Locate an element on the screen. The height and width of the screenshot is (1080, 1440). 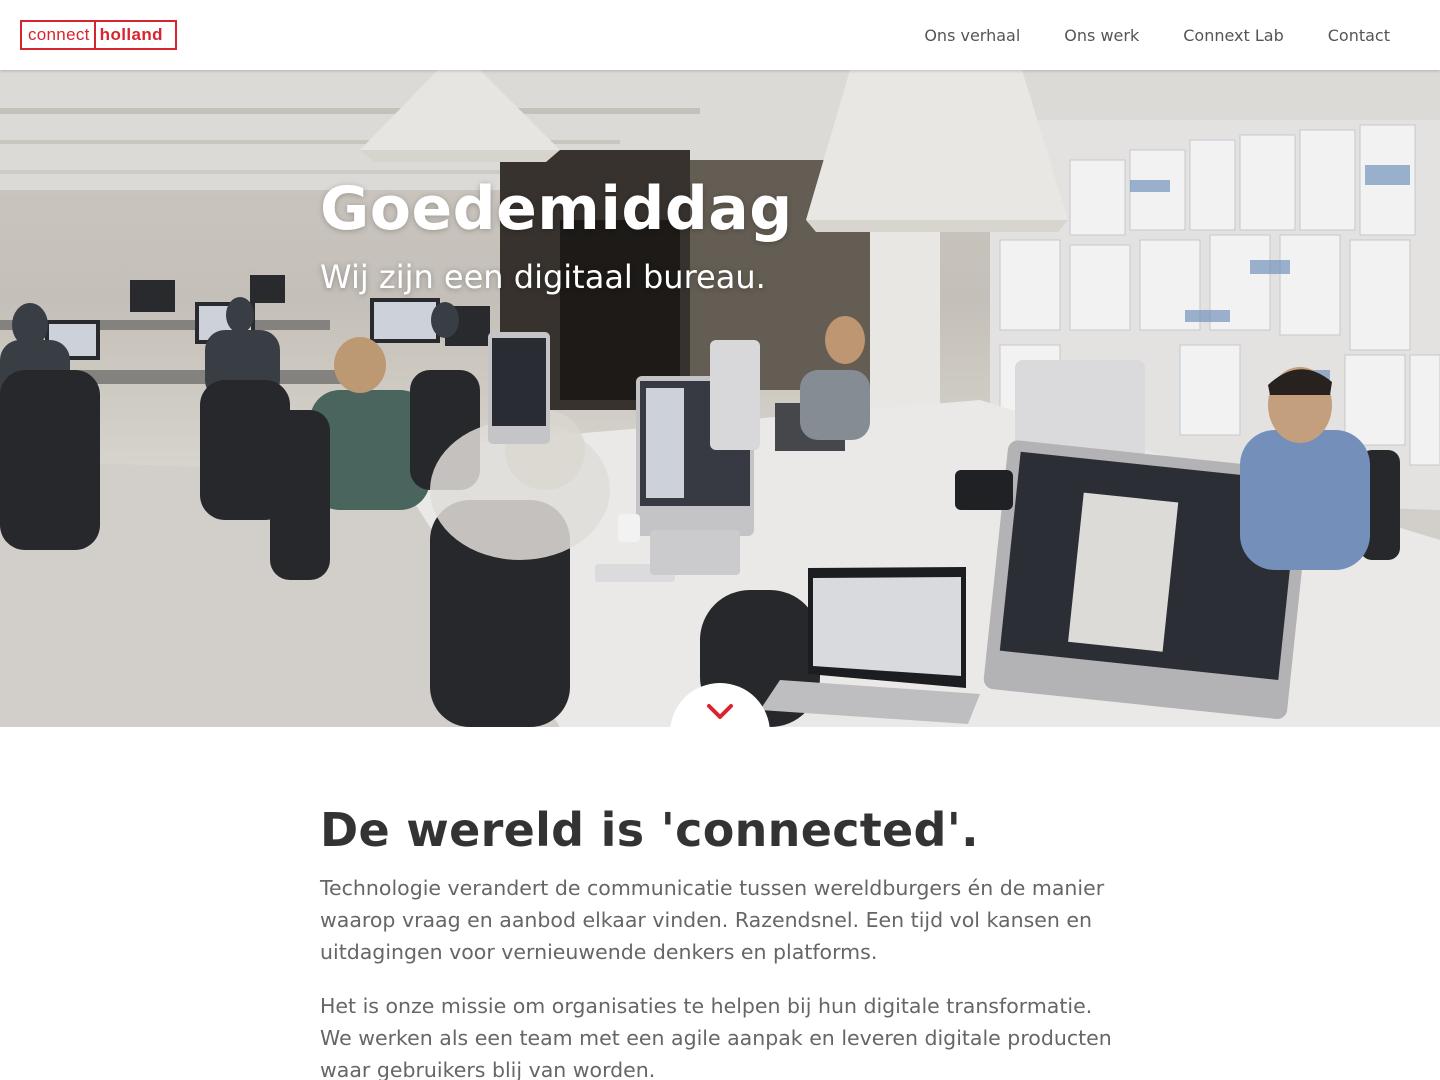
logo-text-connect: connect is located at coordinates (59, 34).